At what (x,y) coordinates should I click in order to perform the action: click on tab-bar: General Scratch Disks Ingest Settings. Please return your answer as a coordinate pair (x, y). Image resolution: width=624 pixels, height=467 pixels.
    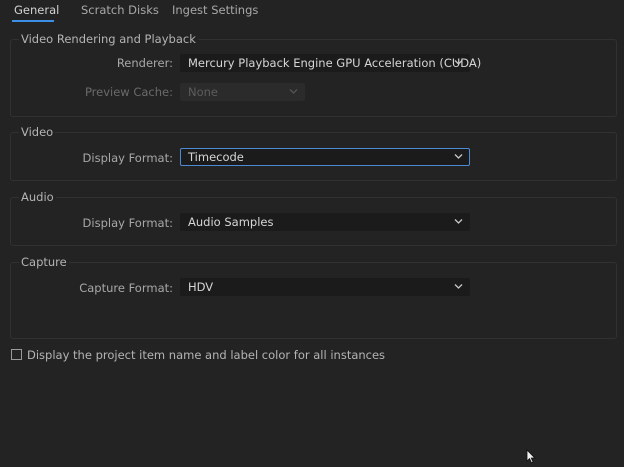
    Looking at the image, I should click on (312, 12).